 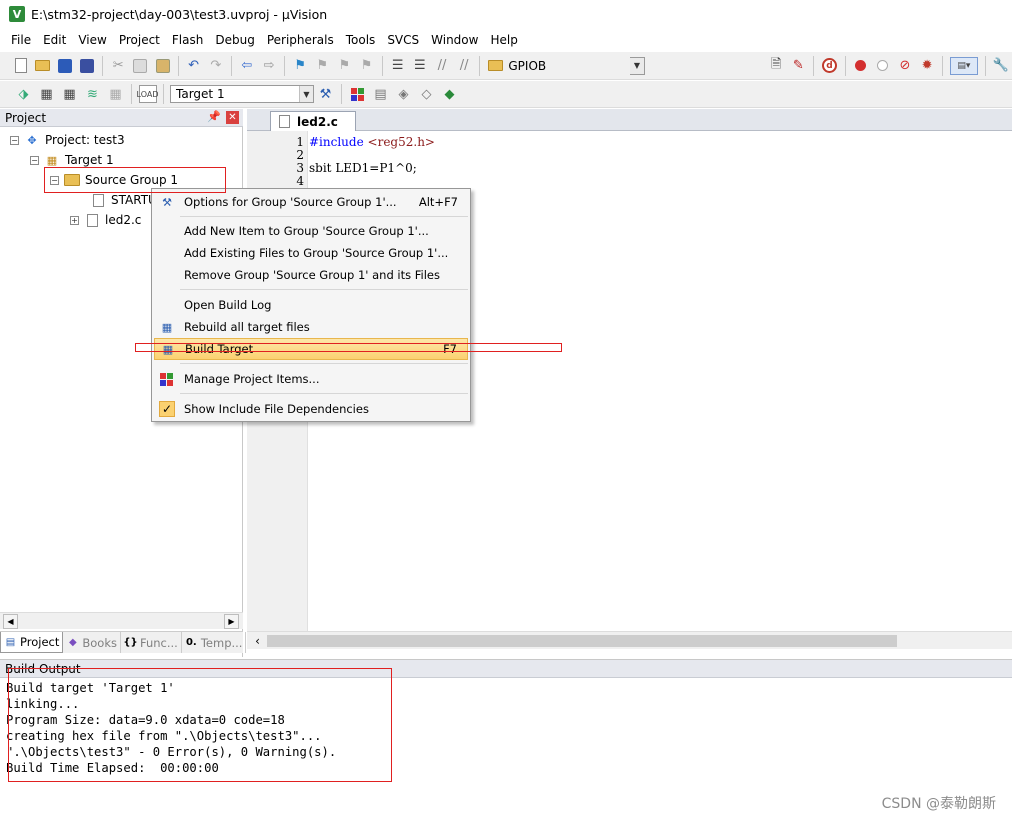 What do you see at coordinates (358, 94) in the screenshot?
I see `manage-project-items-icon` at bounding box center [358, 94].